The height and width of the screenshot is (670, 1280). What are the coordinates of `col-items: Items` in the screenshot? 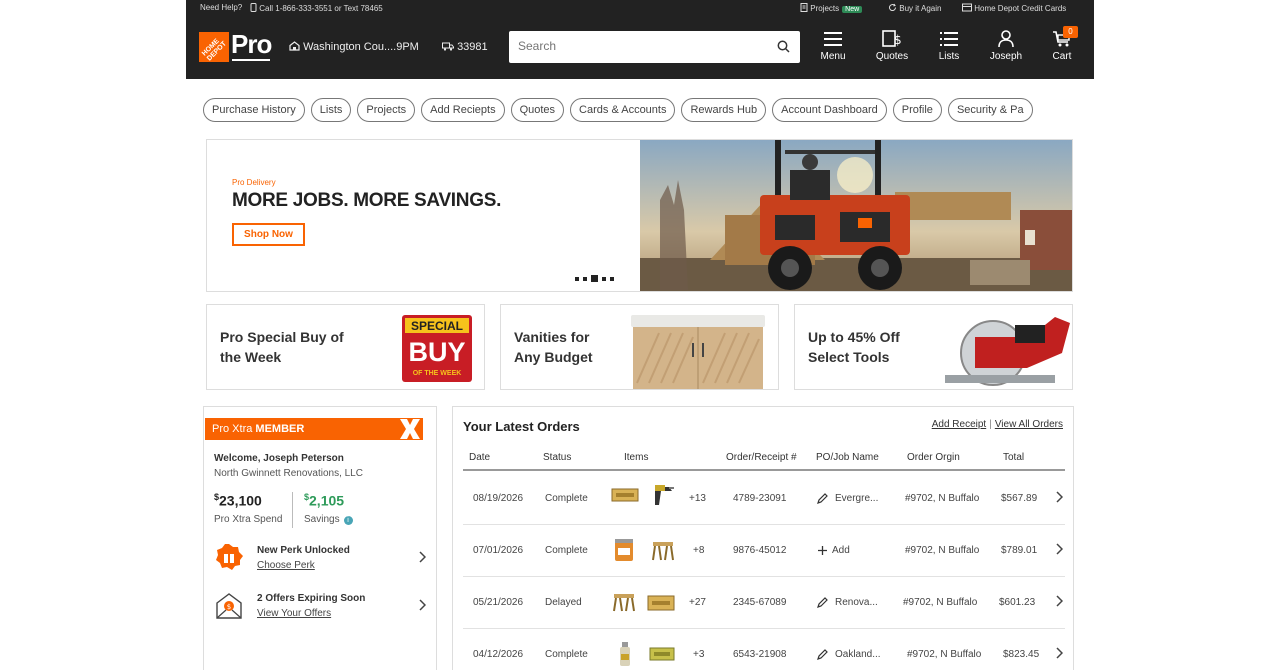 It's located at (636, 457).